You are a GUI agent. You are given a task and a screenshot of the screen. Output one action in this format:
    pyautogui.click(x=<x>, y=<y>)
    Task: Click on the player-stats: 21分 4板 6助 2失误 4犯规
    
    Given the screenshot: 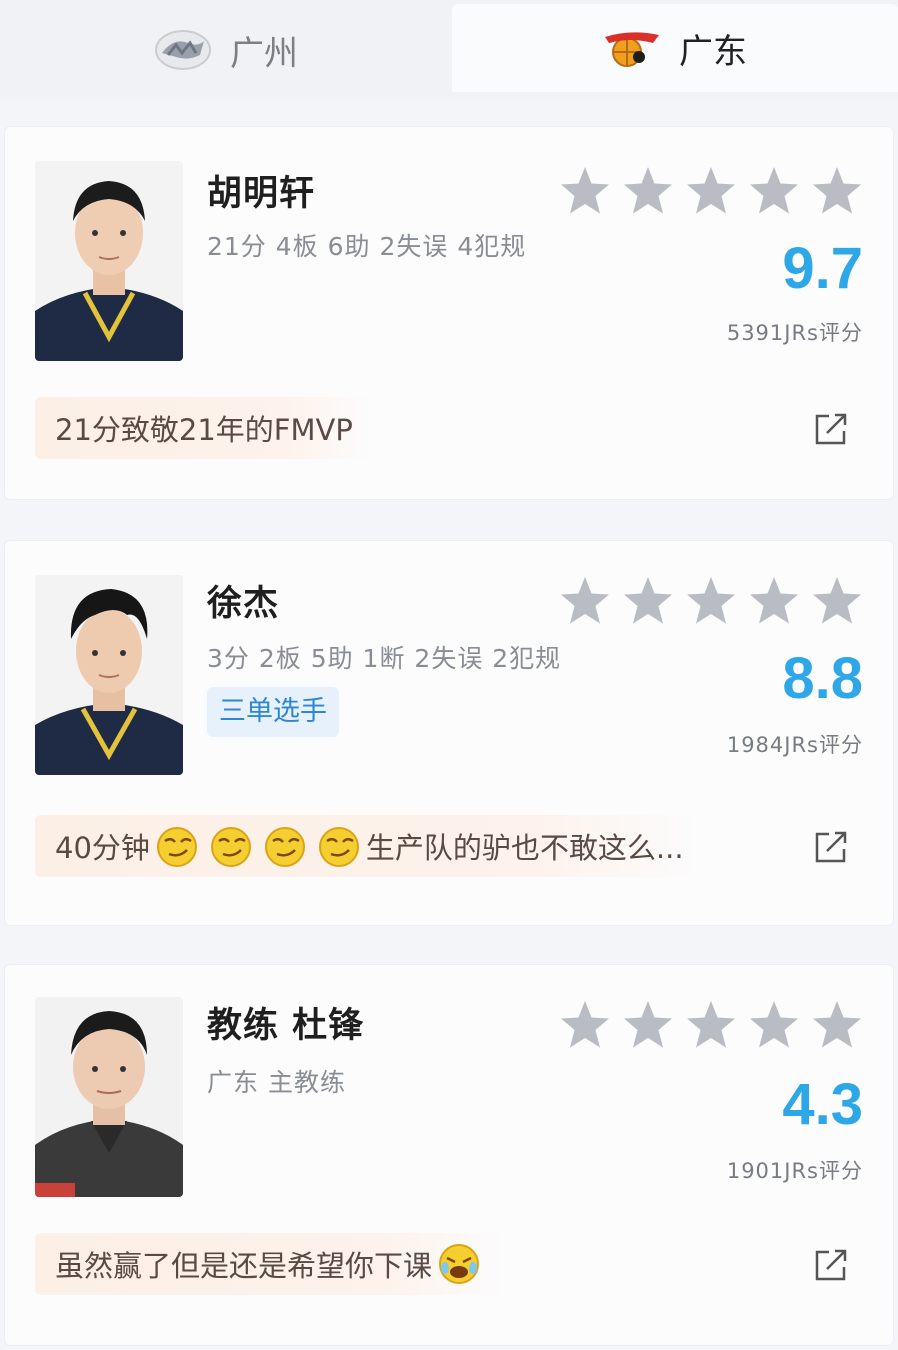 What is the action you would take?
    pyautogui.click(x=367, y=246)
    